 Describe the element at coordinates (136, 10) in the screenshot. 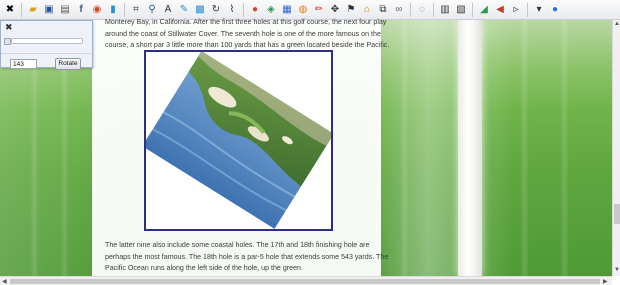

I see `crop-icon: ⌗` at that location.